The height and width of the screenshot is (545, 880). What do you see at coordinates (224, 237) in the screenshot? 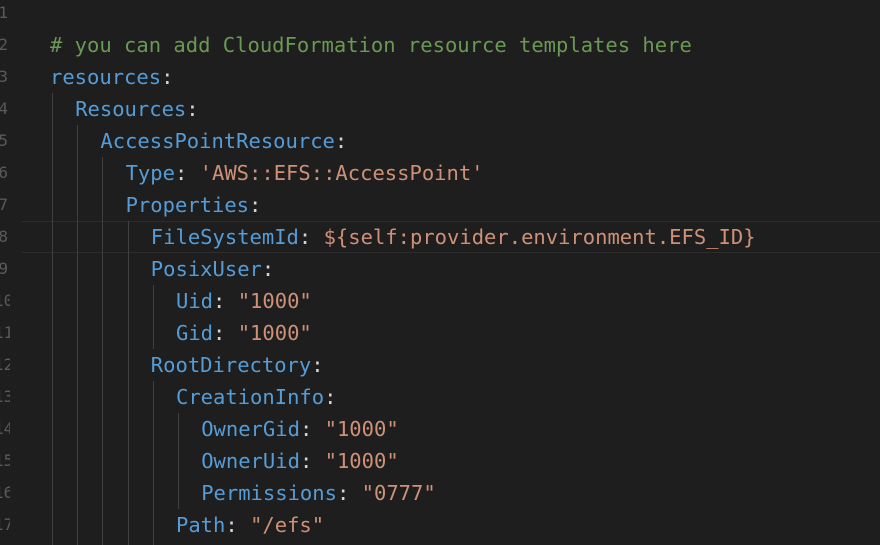
I see `yaml-key: FileSystemId` at bounding box center [224, 237].